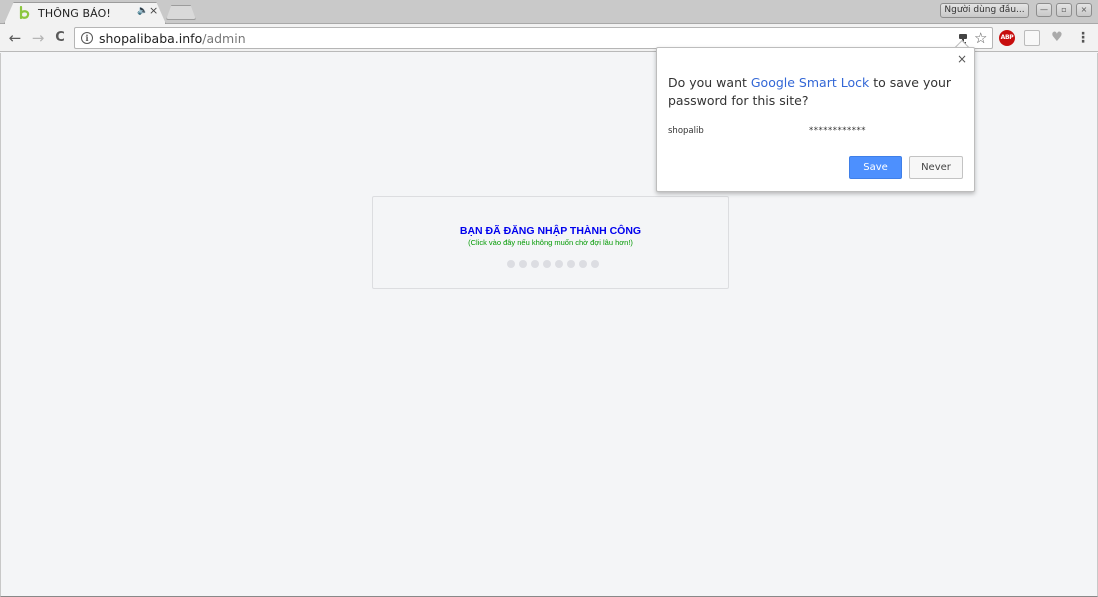  I want to click on notice-title: BẠN ĐÃ ĐĂNG NHẬP THÀNH CÔNG, so click(550, 231).